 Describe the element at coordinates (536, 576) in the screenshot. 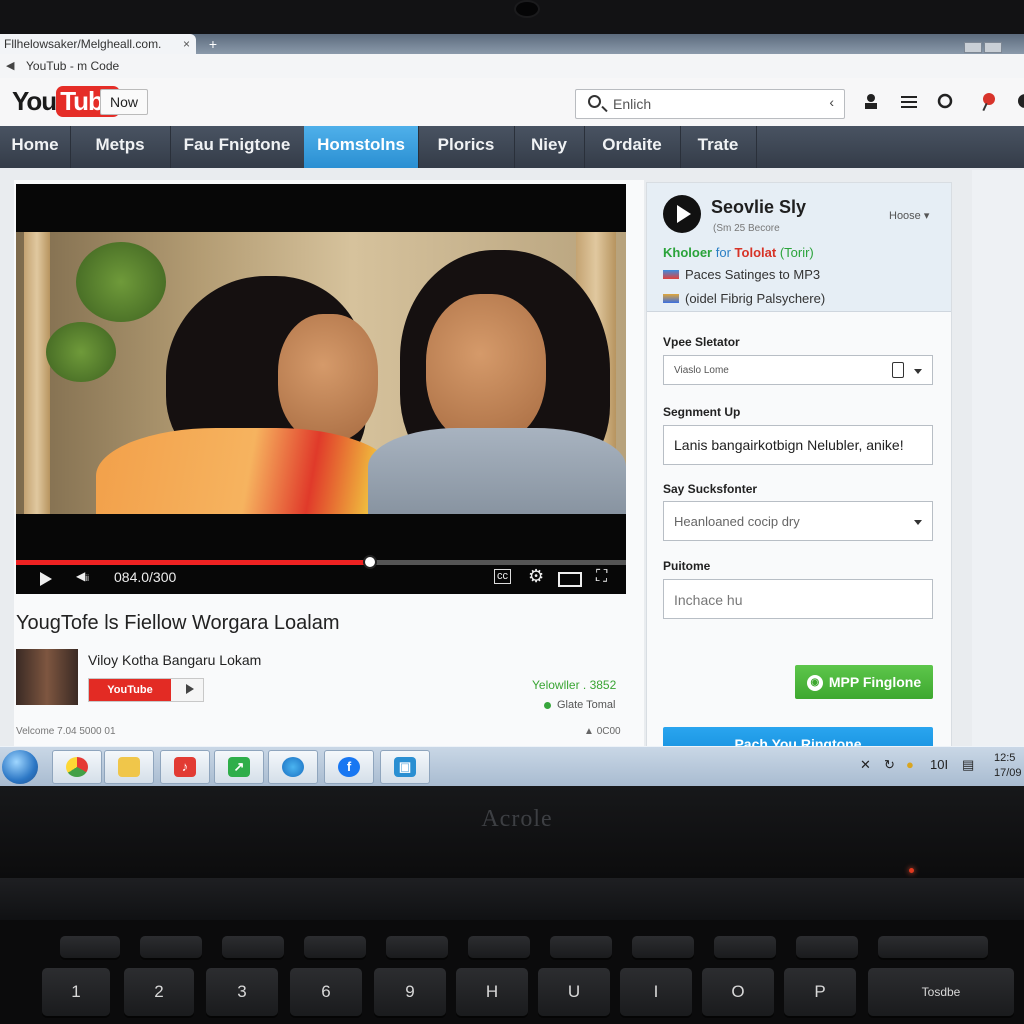

I see `settings-gear-icon: ⚙` at that location.